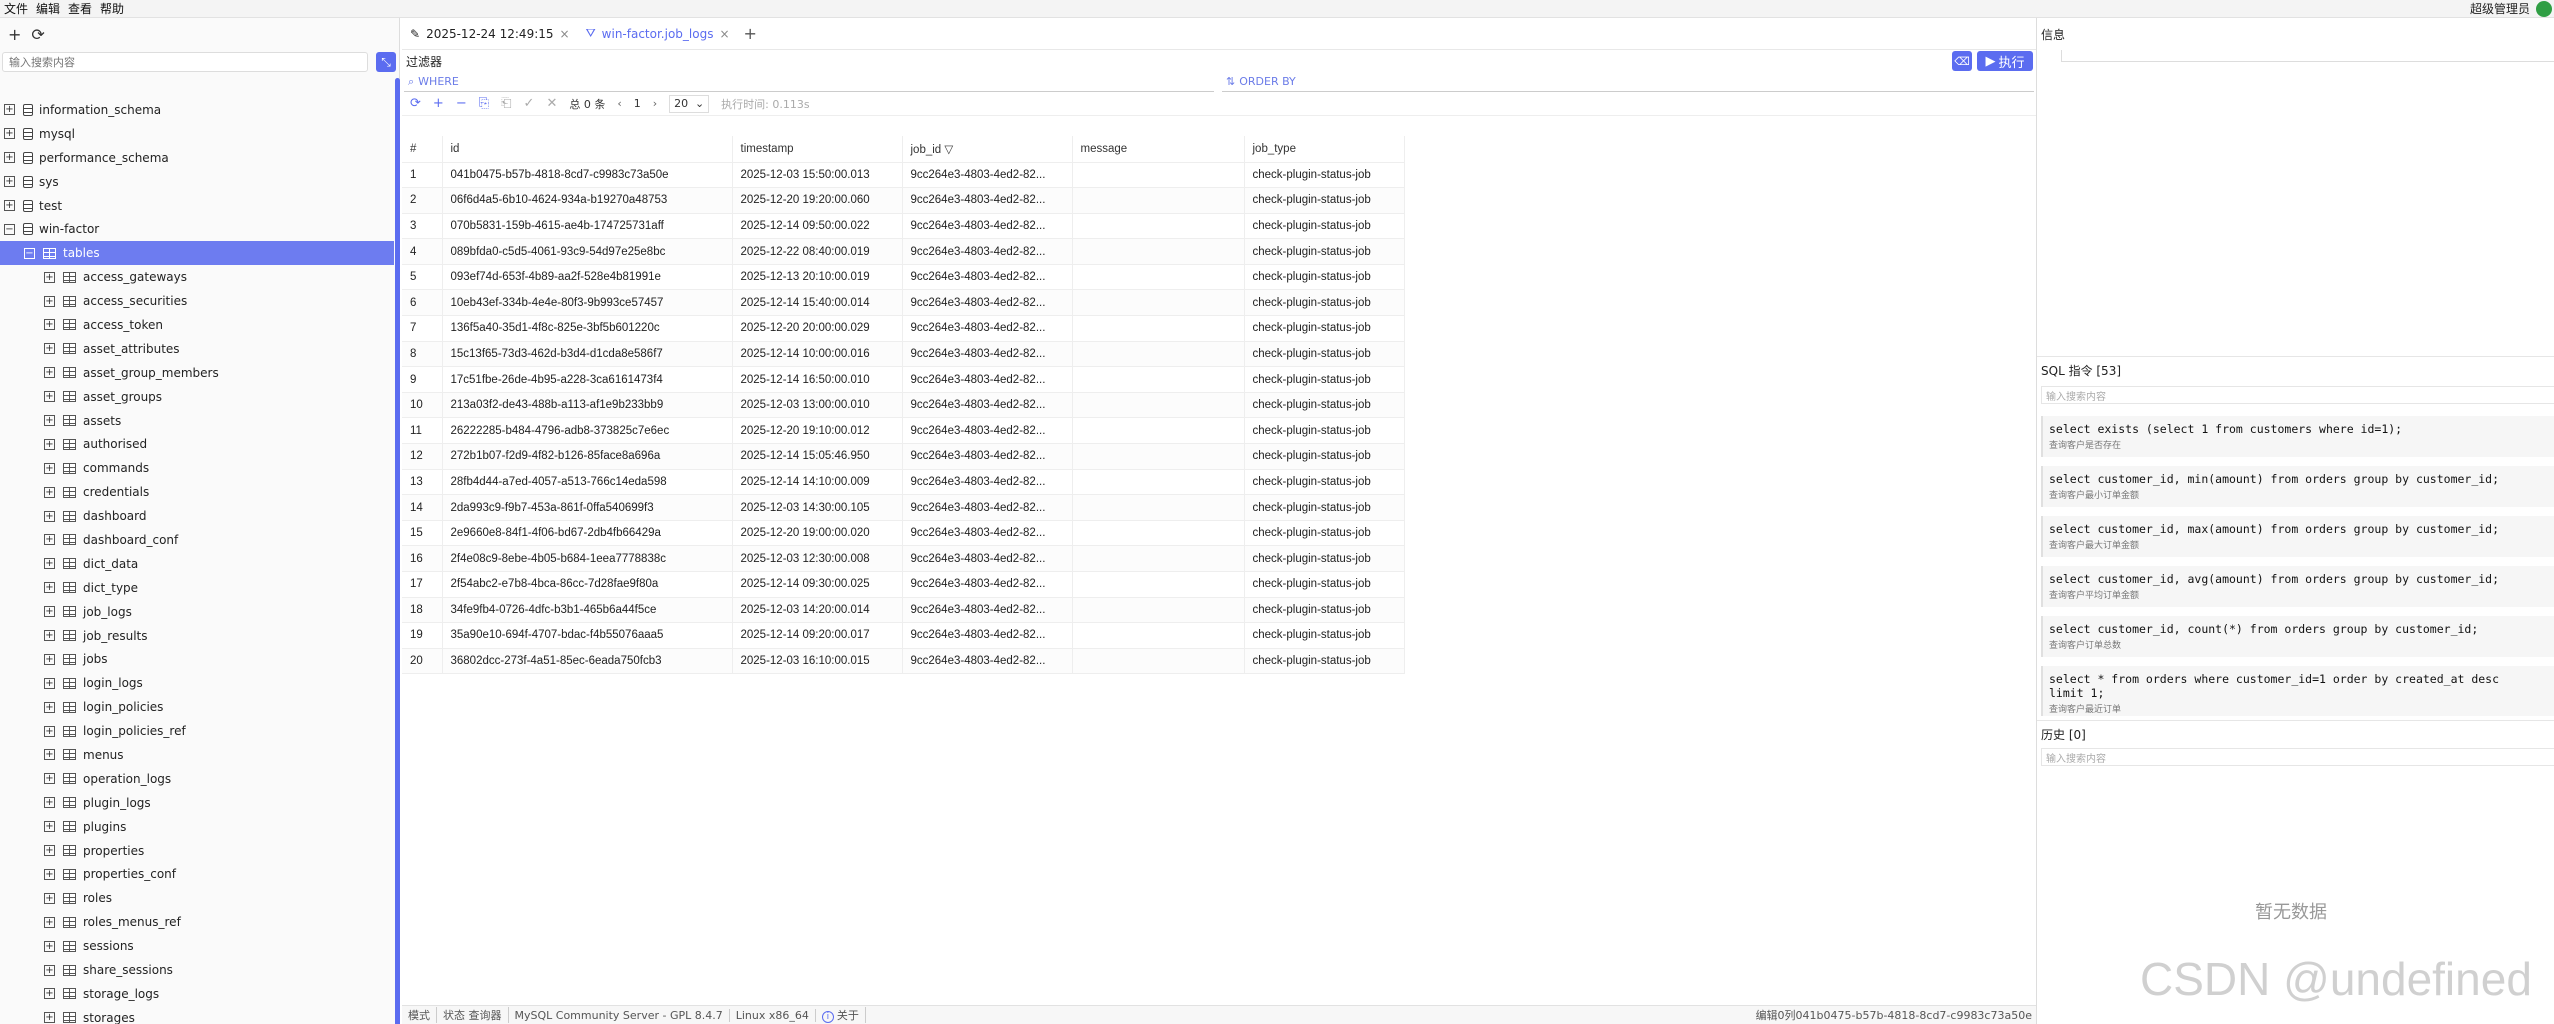  Describe the element at coordinates (587, 584) in the screenshot. I see `table-cell: 2f54abc2-e7b8-4bca-86cc-7d28fae9f80a` at that location.